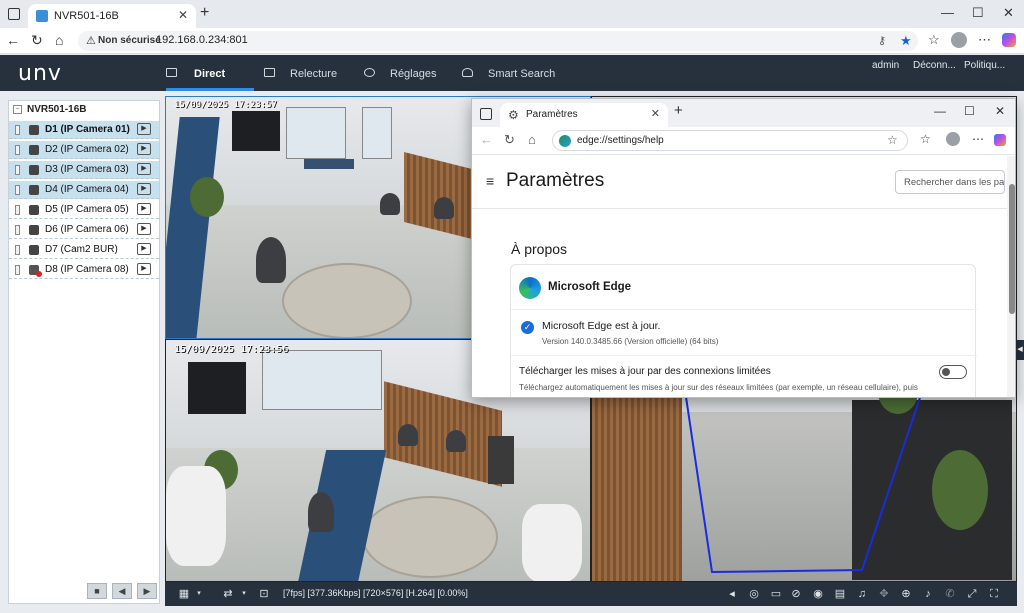  What do you see at coordinates (940, 111) in the screenshot?
I see `popup-minimize-icon: —` at bounding box center [940, 111].